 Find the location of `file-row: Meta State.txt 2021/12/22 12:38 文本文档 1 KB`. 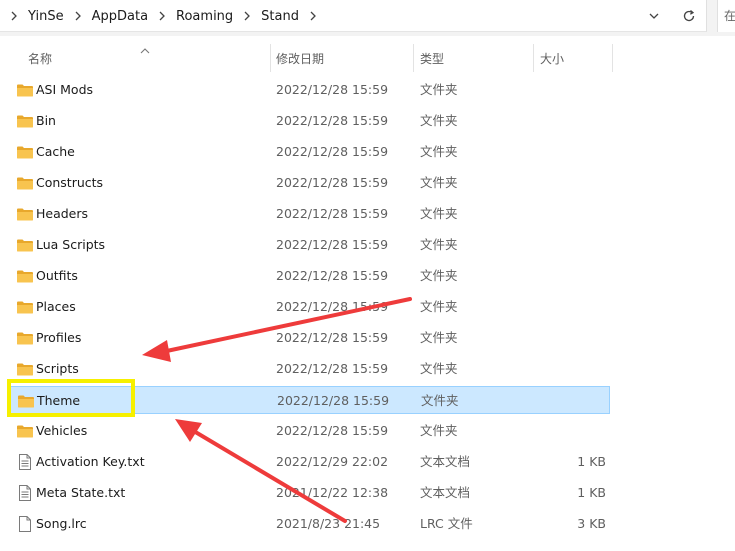

file-row: Meta State.txt 2021/12/22 12:38 文本文档 1 KB is located at coordinates (309, 493).